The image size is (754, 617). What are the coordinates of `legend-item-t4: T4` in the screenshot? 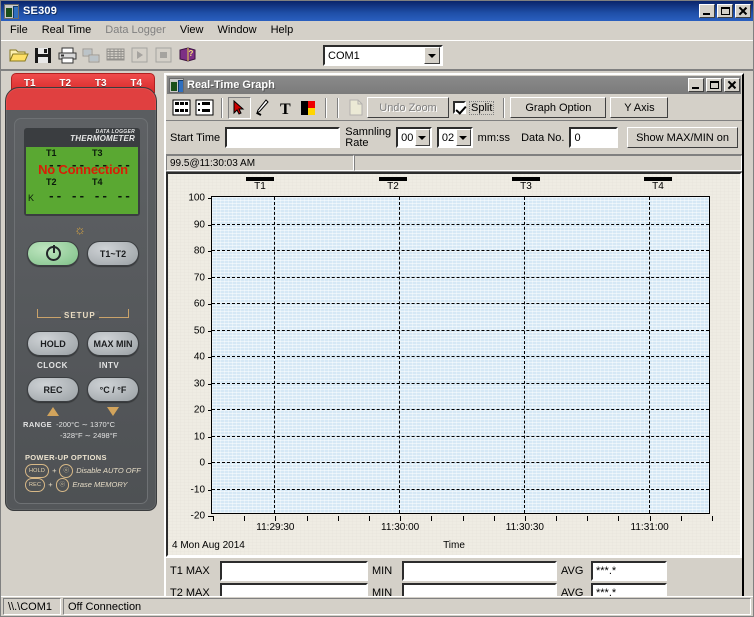 It's located at (658, 183).